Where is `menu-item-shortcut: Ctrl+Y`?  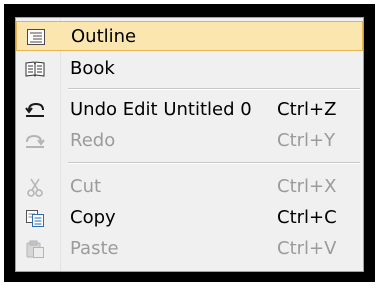
menu-item-shortcut: Ctrl+Y is located at coordinates (306, 140).